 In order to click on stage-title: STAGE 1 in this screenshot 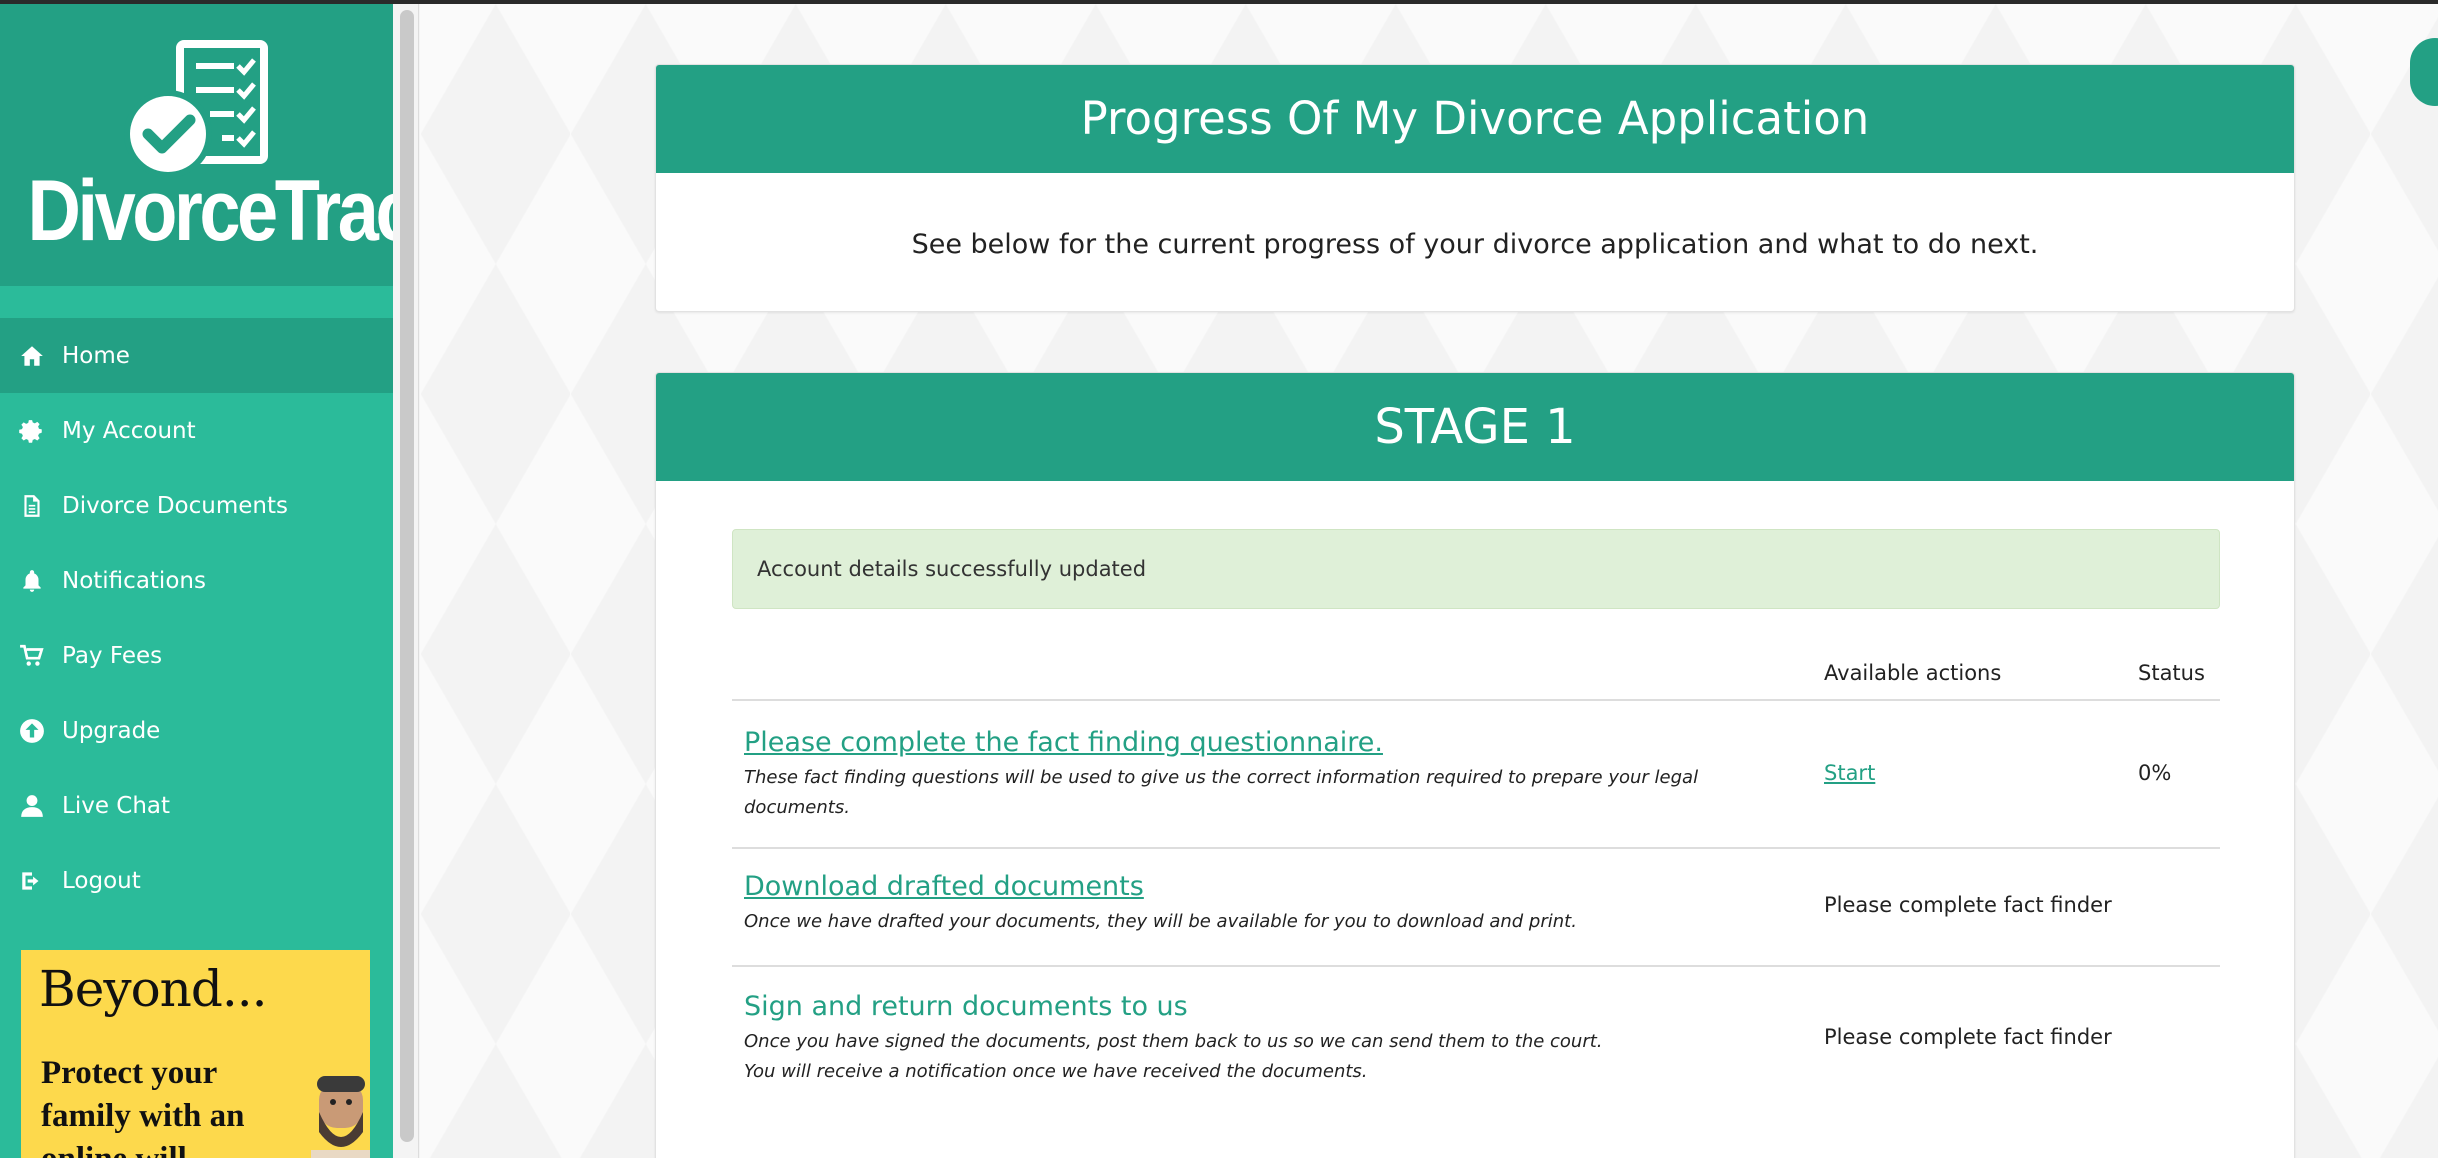, I will do `click(1475, 427)`.